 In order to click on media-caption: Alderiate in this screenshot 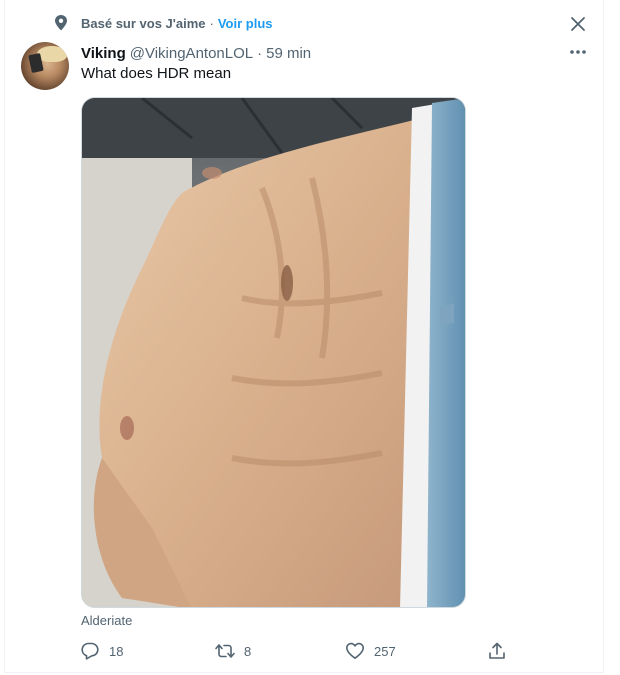, I will do `click(106, 620)`.